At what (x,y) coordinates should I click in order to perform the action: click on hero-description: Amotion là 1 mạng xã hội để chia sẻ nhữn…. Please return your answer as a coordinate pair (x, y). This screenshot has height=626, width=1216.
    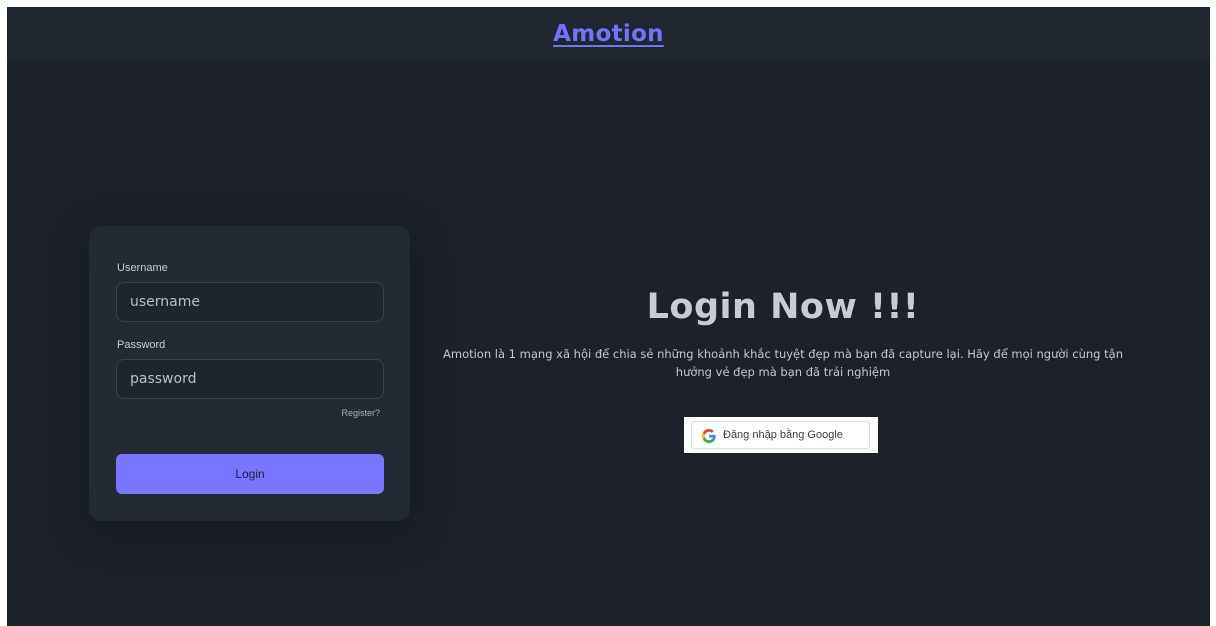
    Looking at the image, I should click on (783, 363).